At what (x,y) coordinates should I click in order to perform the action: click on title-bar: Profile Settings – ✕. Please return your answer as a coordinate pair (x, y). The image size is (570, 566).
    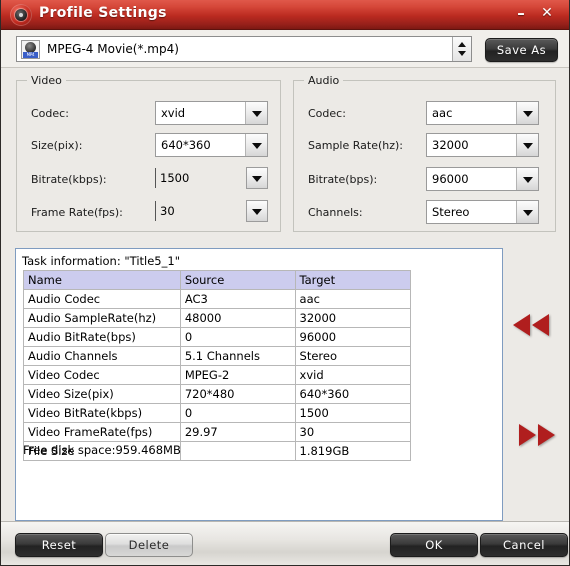
    Looking at the image, I should click on (285, 15).